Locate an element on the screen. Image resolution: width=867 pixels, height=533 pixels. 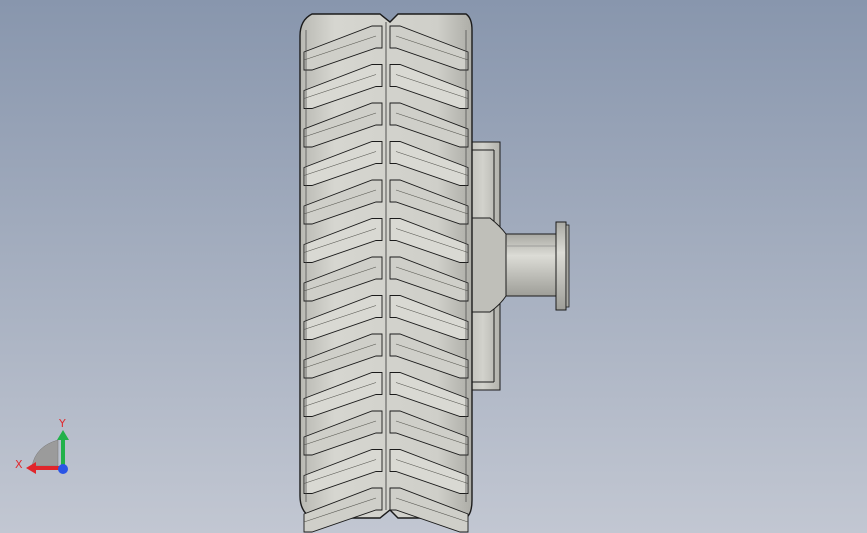
axle-flange-face is located at coordinates (567, 266).